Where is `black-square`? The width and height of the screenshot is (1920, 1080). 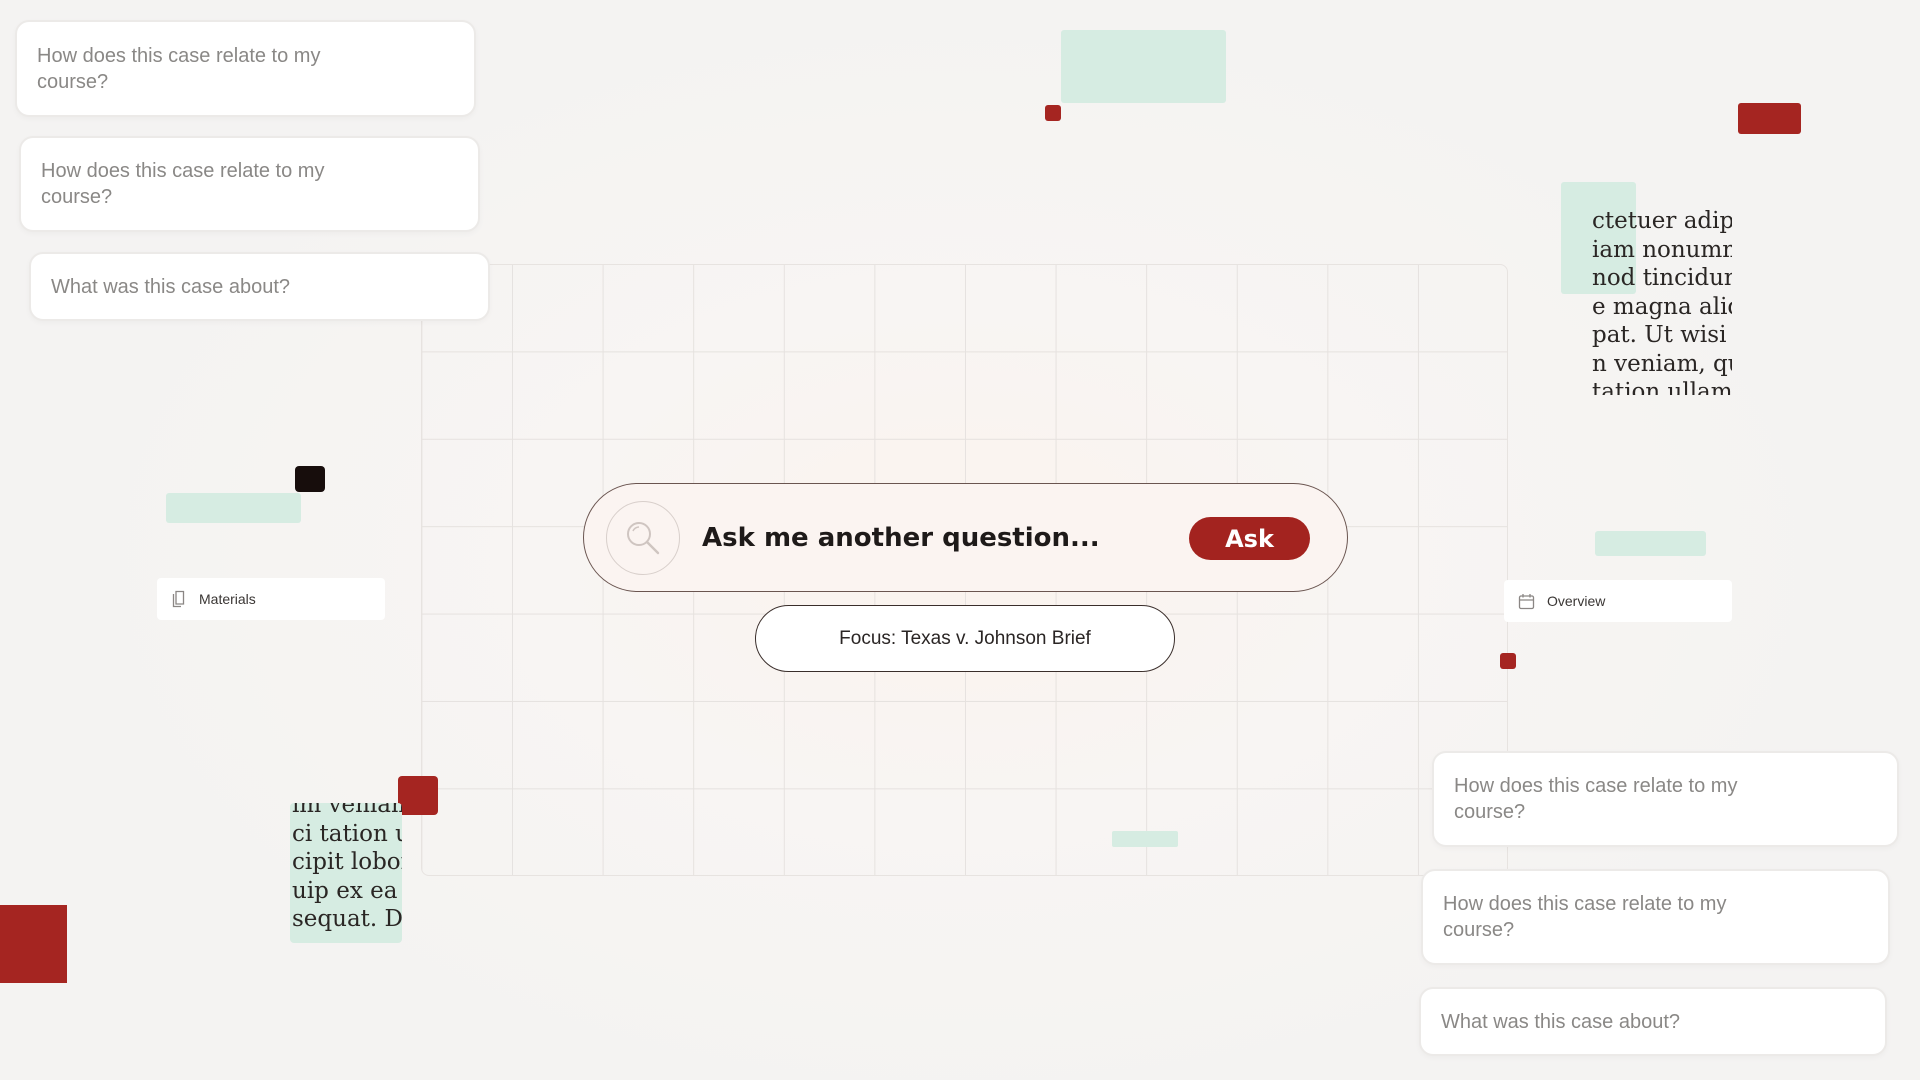 black-square is located at coordinates (310, 479).